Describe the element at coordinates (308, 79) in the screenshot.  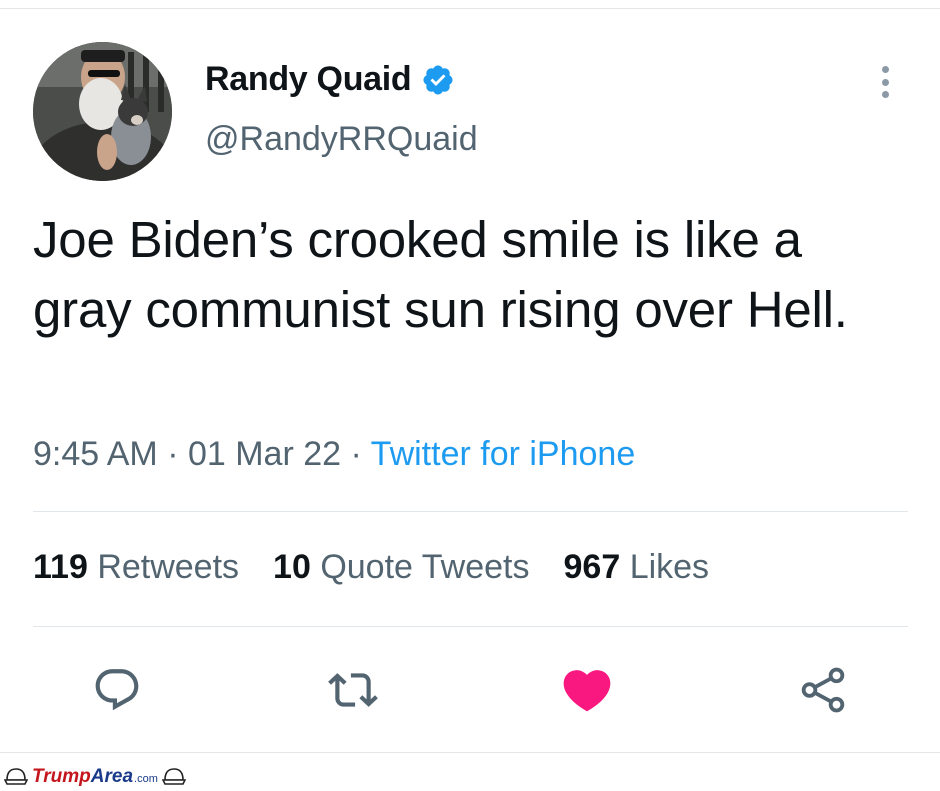
I see `author-display-name: Randy Quaid` at that location.